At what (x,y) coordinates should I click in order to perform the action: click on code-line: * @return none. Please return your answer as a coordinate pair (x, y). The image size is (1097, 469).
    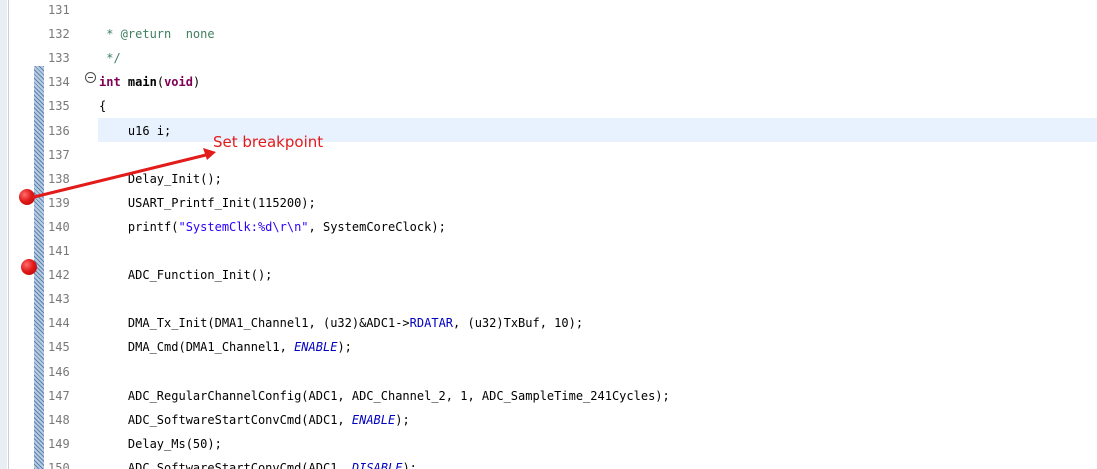
    Looking at the image, I should click on (157, 34).